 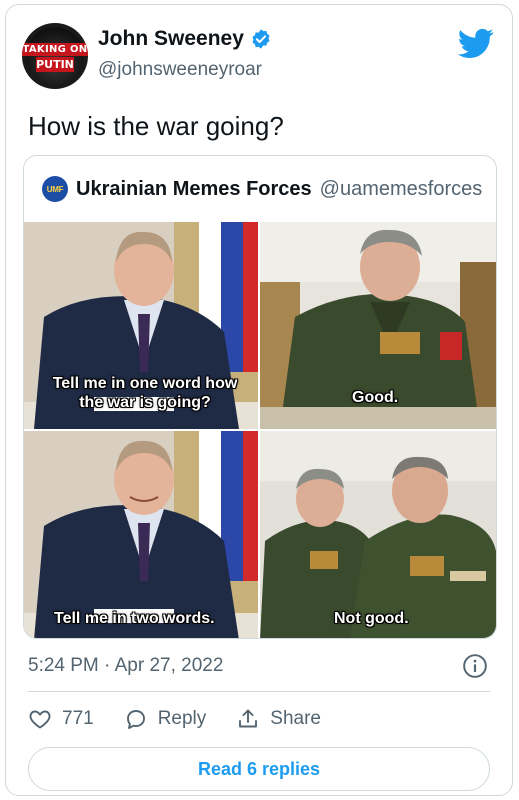 What do you see at coordinates (248, 718) in the screenshot?
I see `share-icon` at bounding box center [248, 718].